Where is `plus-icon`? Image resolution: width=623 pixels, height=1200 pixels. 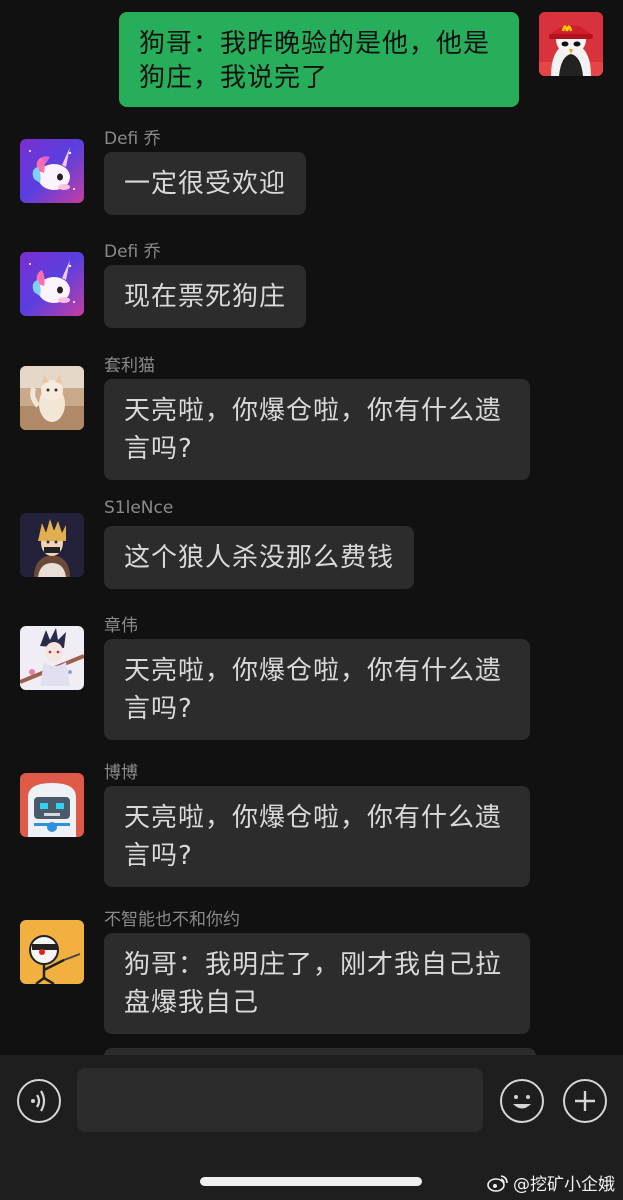
plus-icon is located at coordinates (585, 1101).